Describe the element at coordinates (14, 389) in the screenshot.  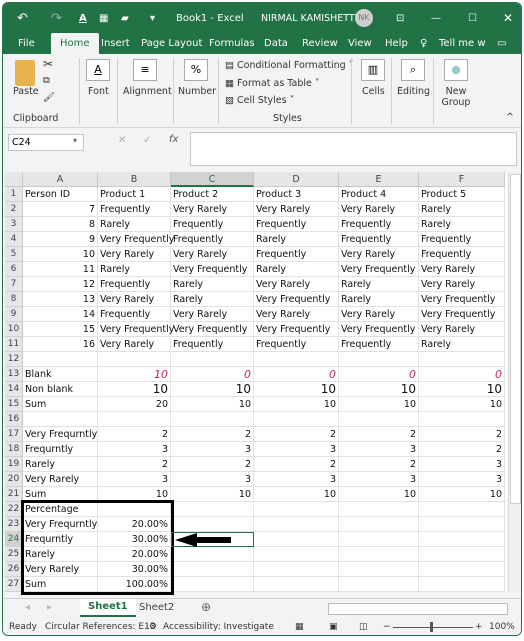
I see `row-header-14: 14` at that location.